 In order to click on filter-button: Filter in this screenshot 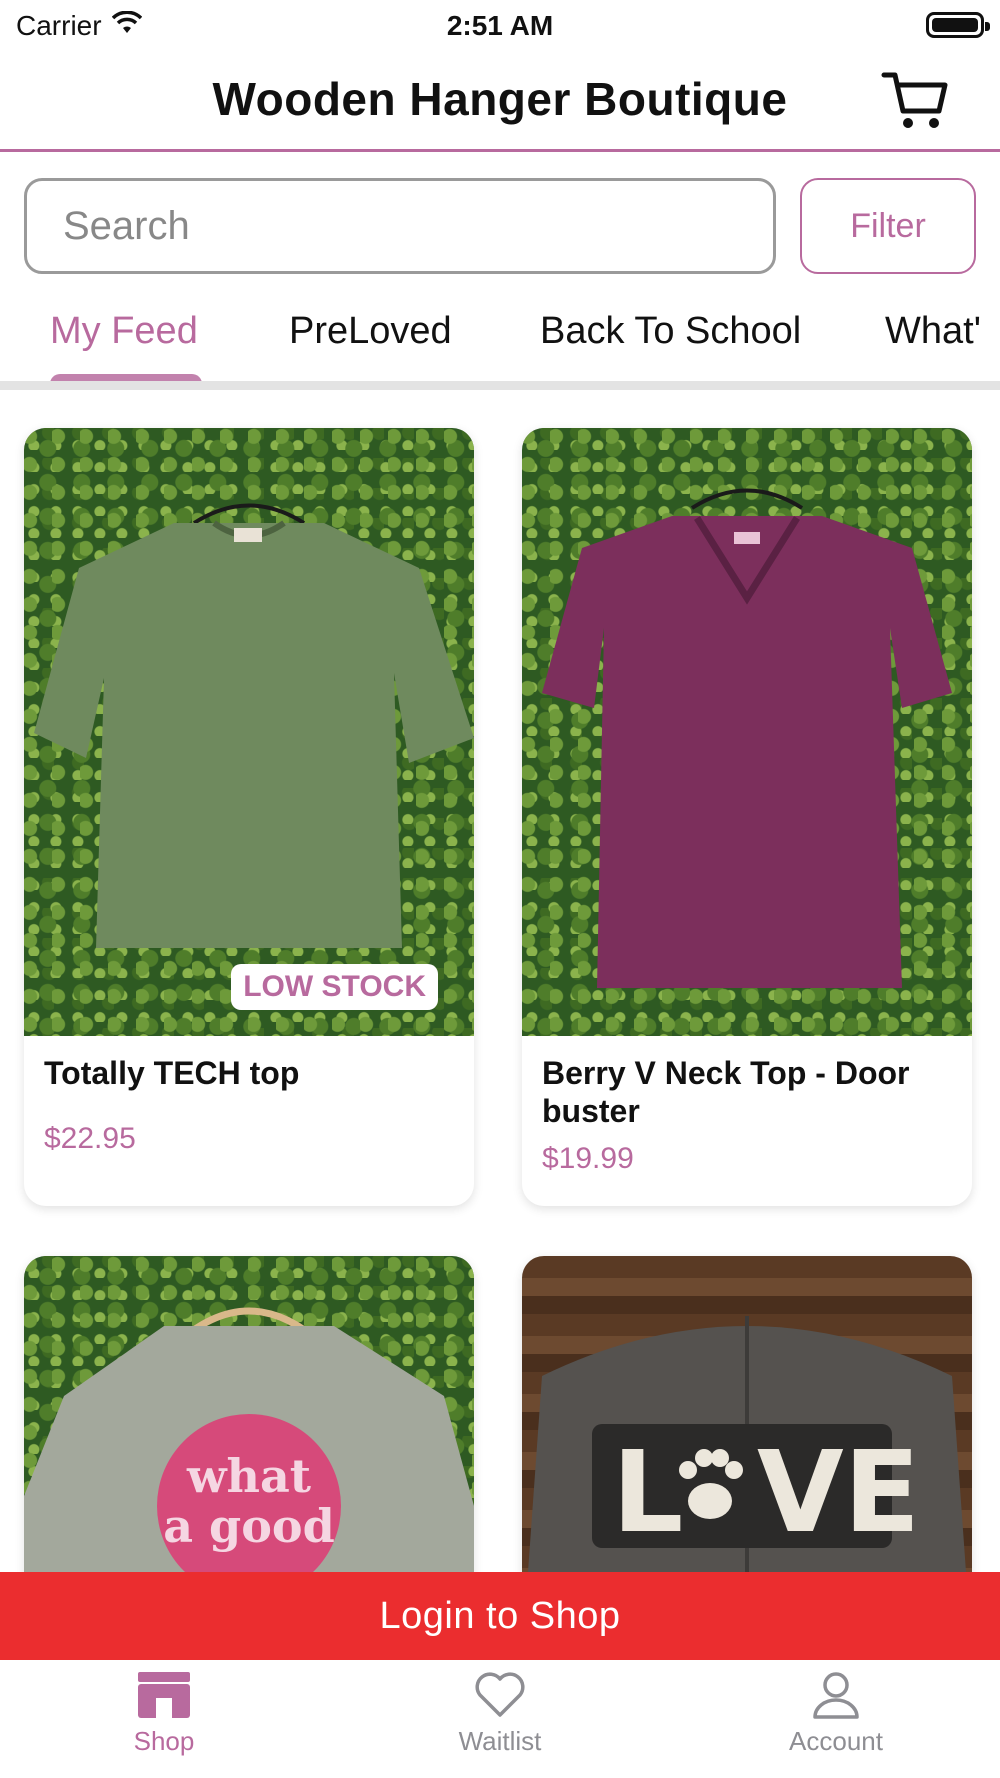, I will do `click(888, 226)`.